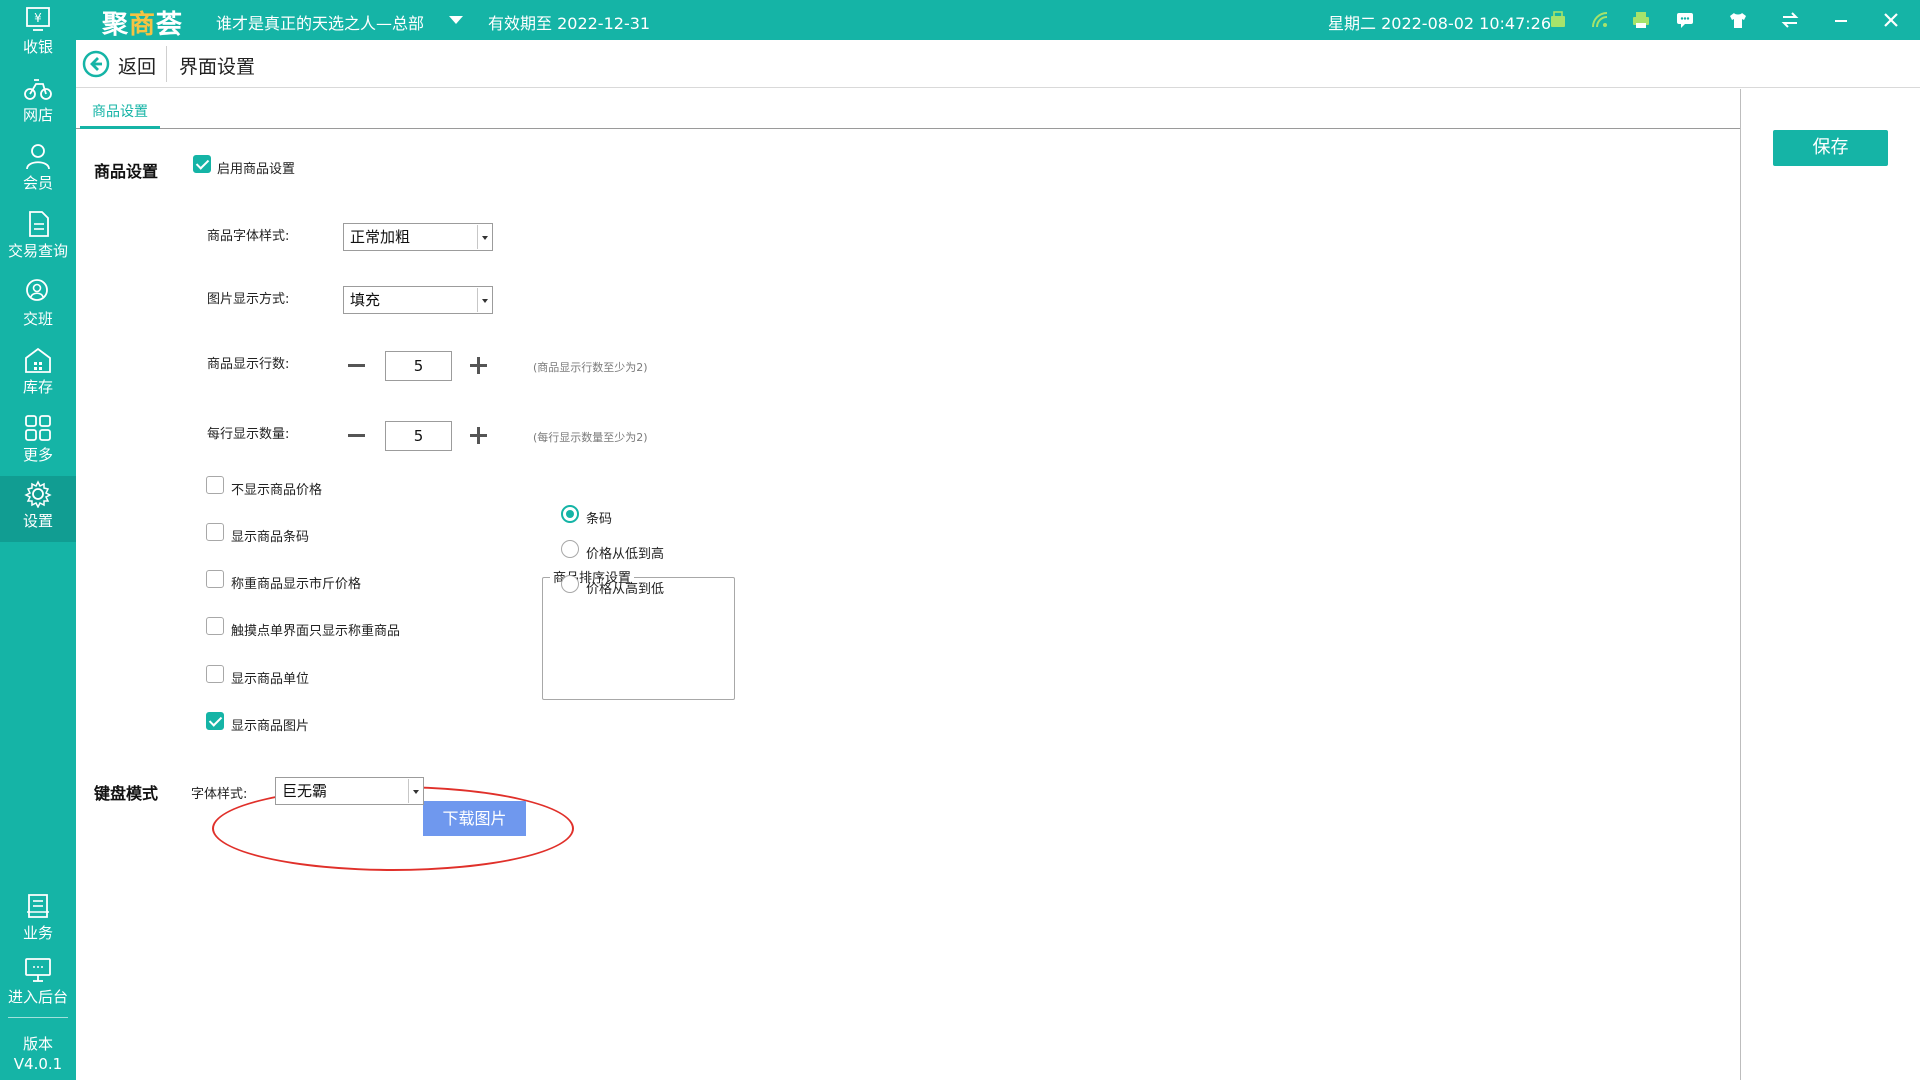  What do you see at coordinates (418, 237) in the screenshot?
I see `font-style-select: 正常加粗` at bounding box center [418, 237].